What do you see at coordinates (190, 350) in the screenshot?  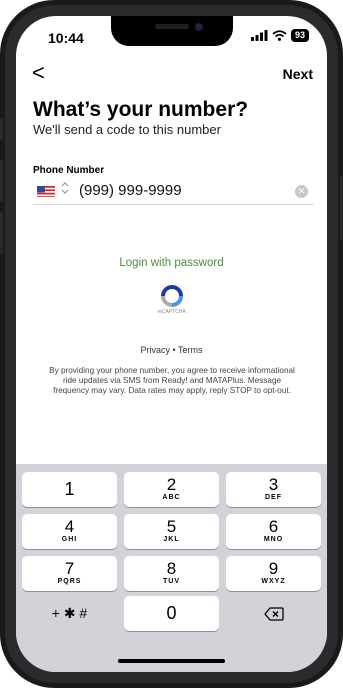 I see `terms-link: Terms` at bounding box center [190, 350].